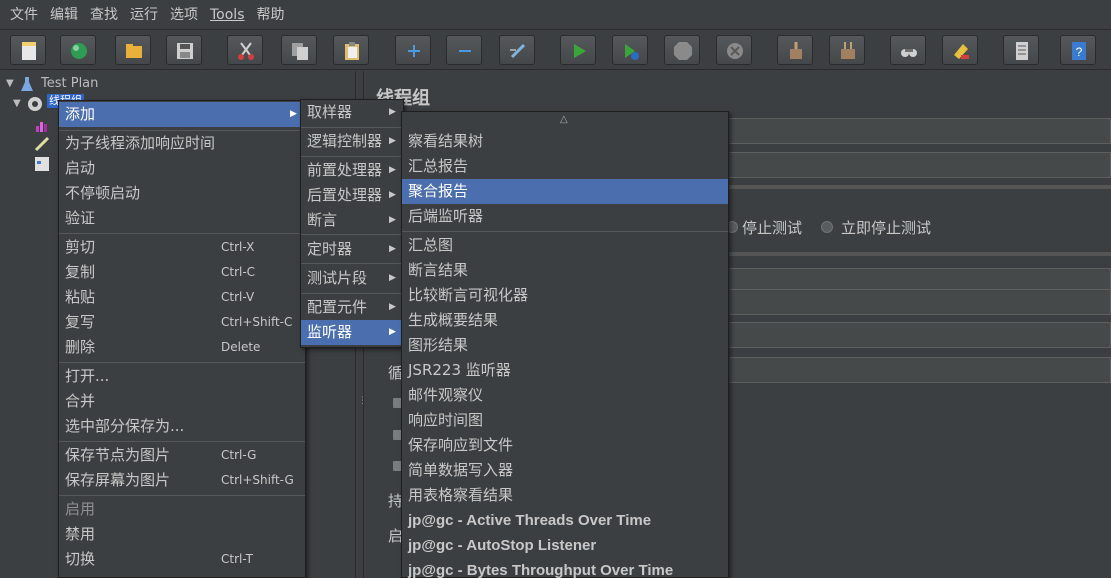 The image size is (1111, 578). Describe the element at coordinates (413, 50) in the screenshot. I see `expand-all-button` at that location.